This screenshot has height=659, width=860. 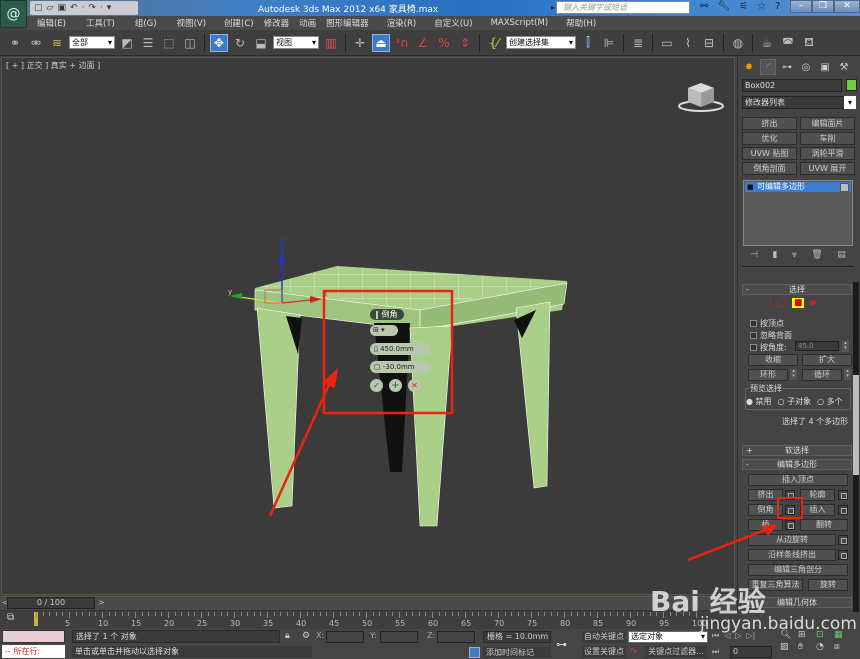 What do you see at coordinates (384, 330) in the screenshot?
I see `caddy-type-dropdown: ⊞ ▾` at bounding box center [384, 330].